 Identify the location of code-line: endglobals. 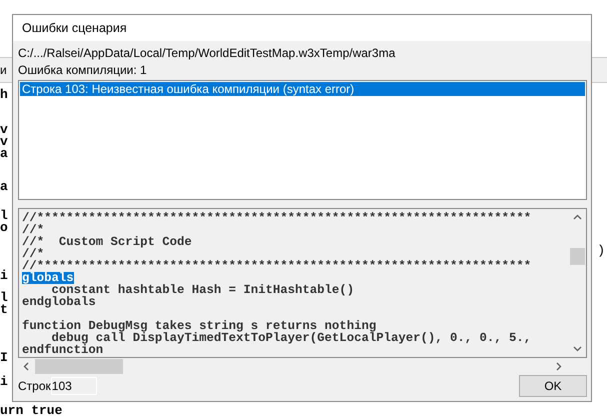
(59, 302).